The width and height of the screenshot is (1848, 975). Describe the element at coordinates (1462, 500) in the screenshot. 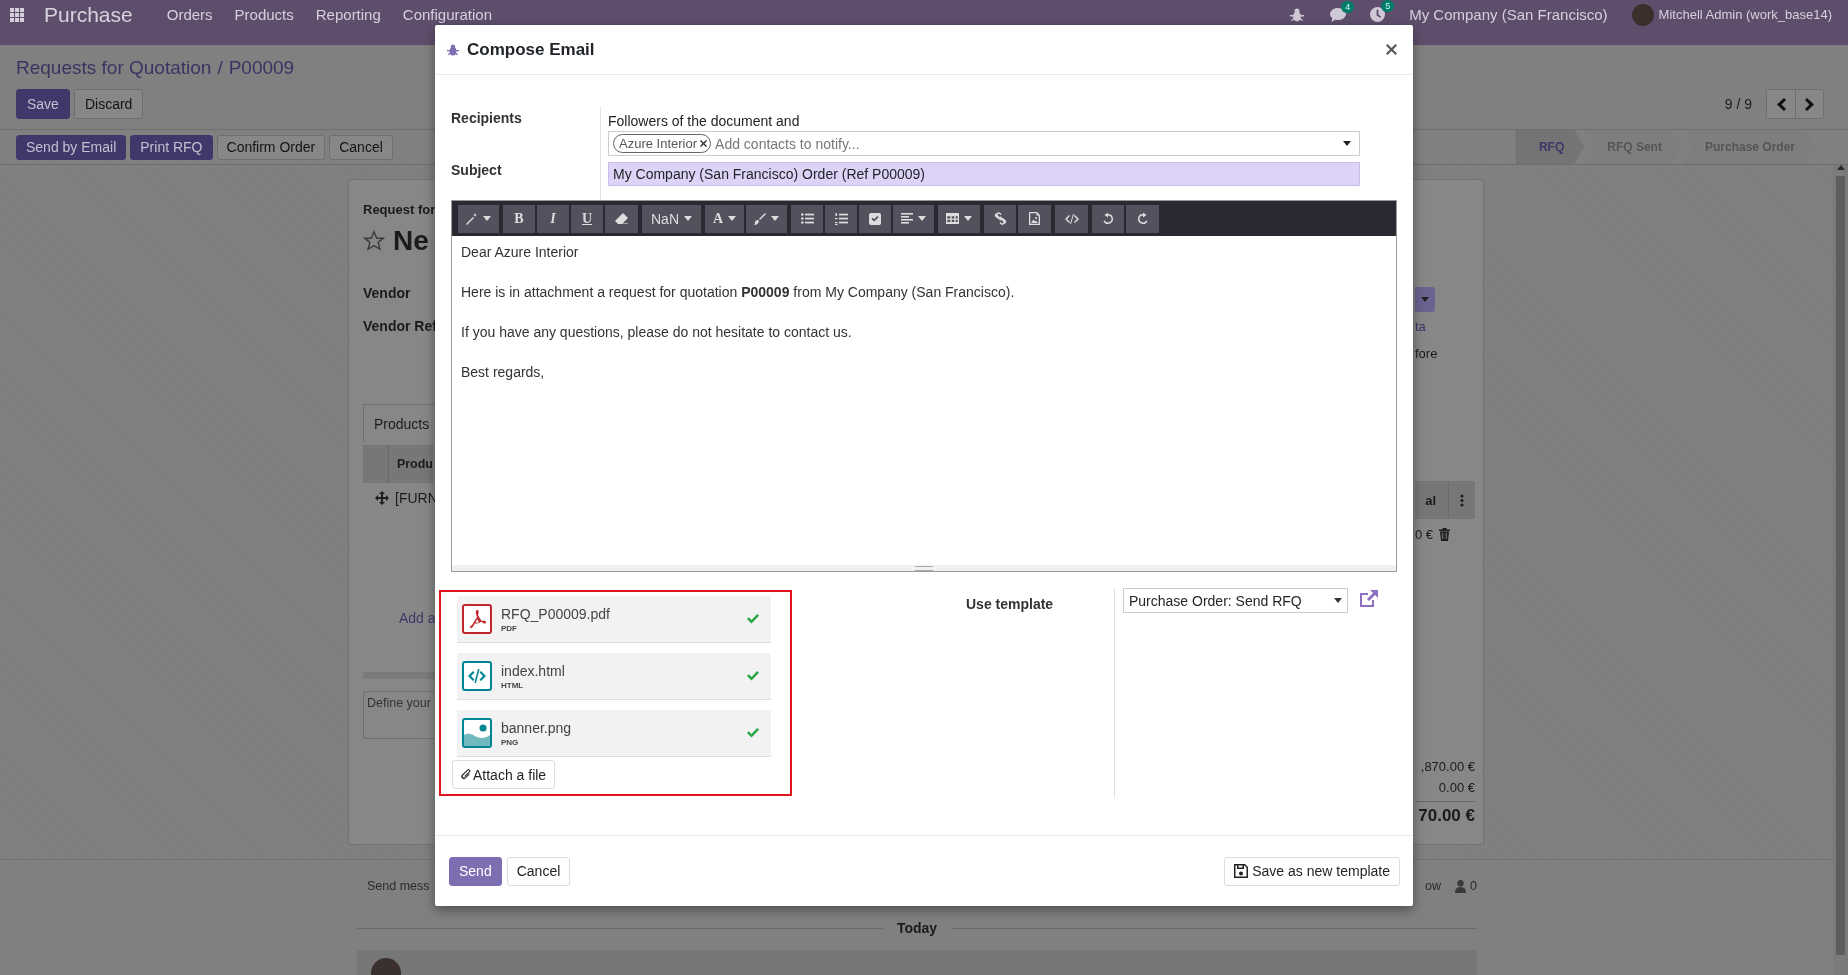

I see `kebab-menu-icon` at that location.